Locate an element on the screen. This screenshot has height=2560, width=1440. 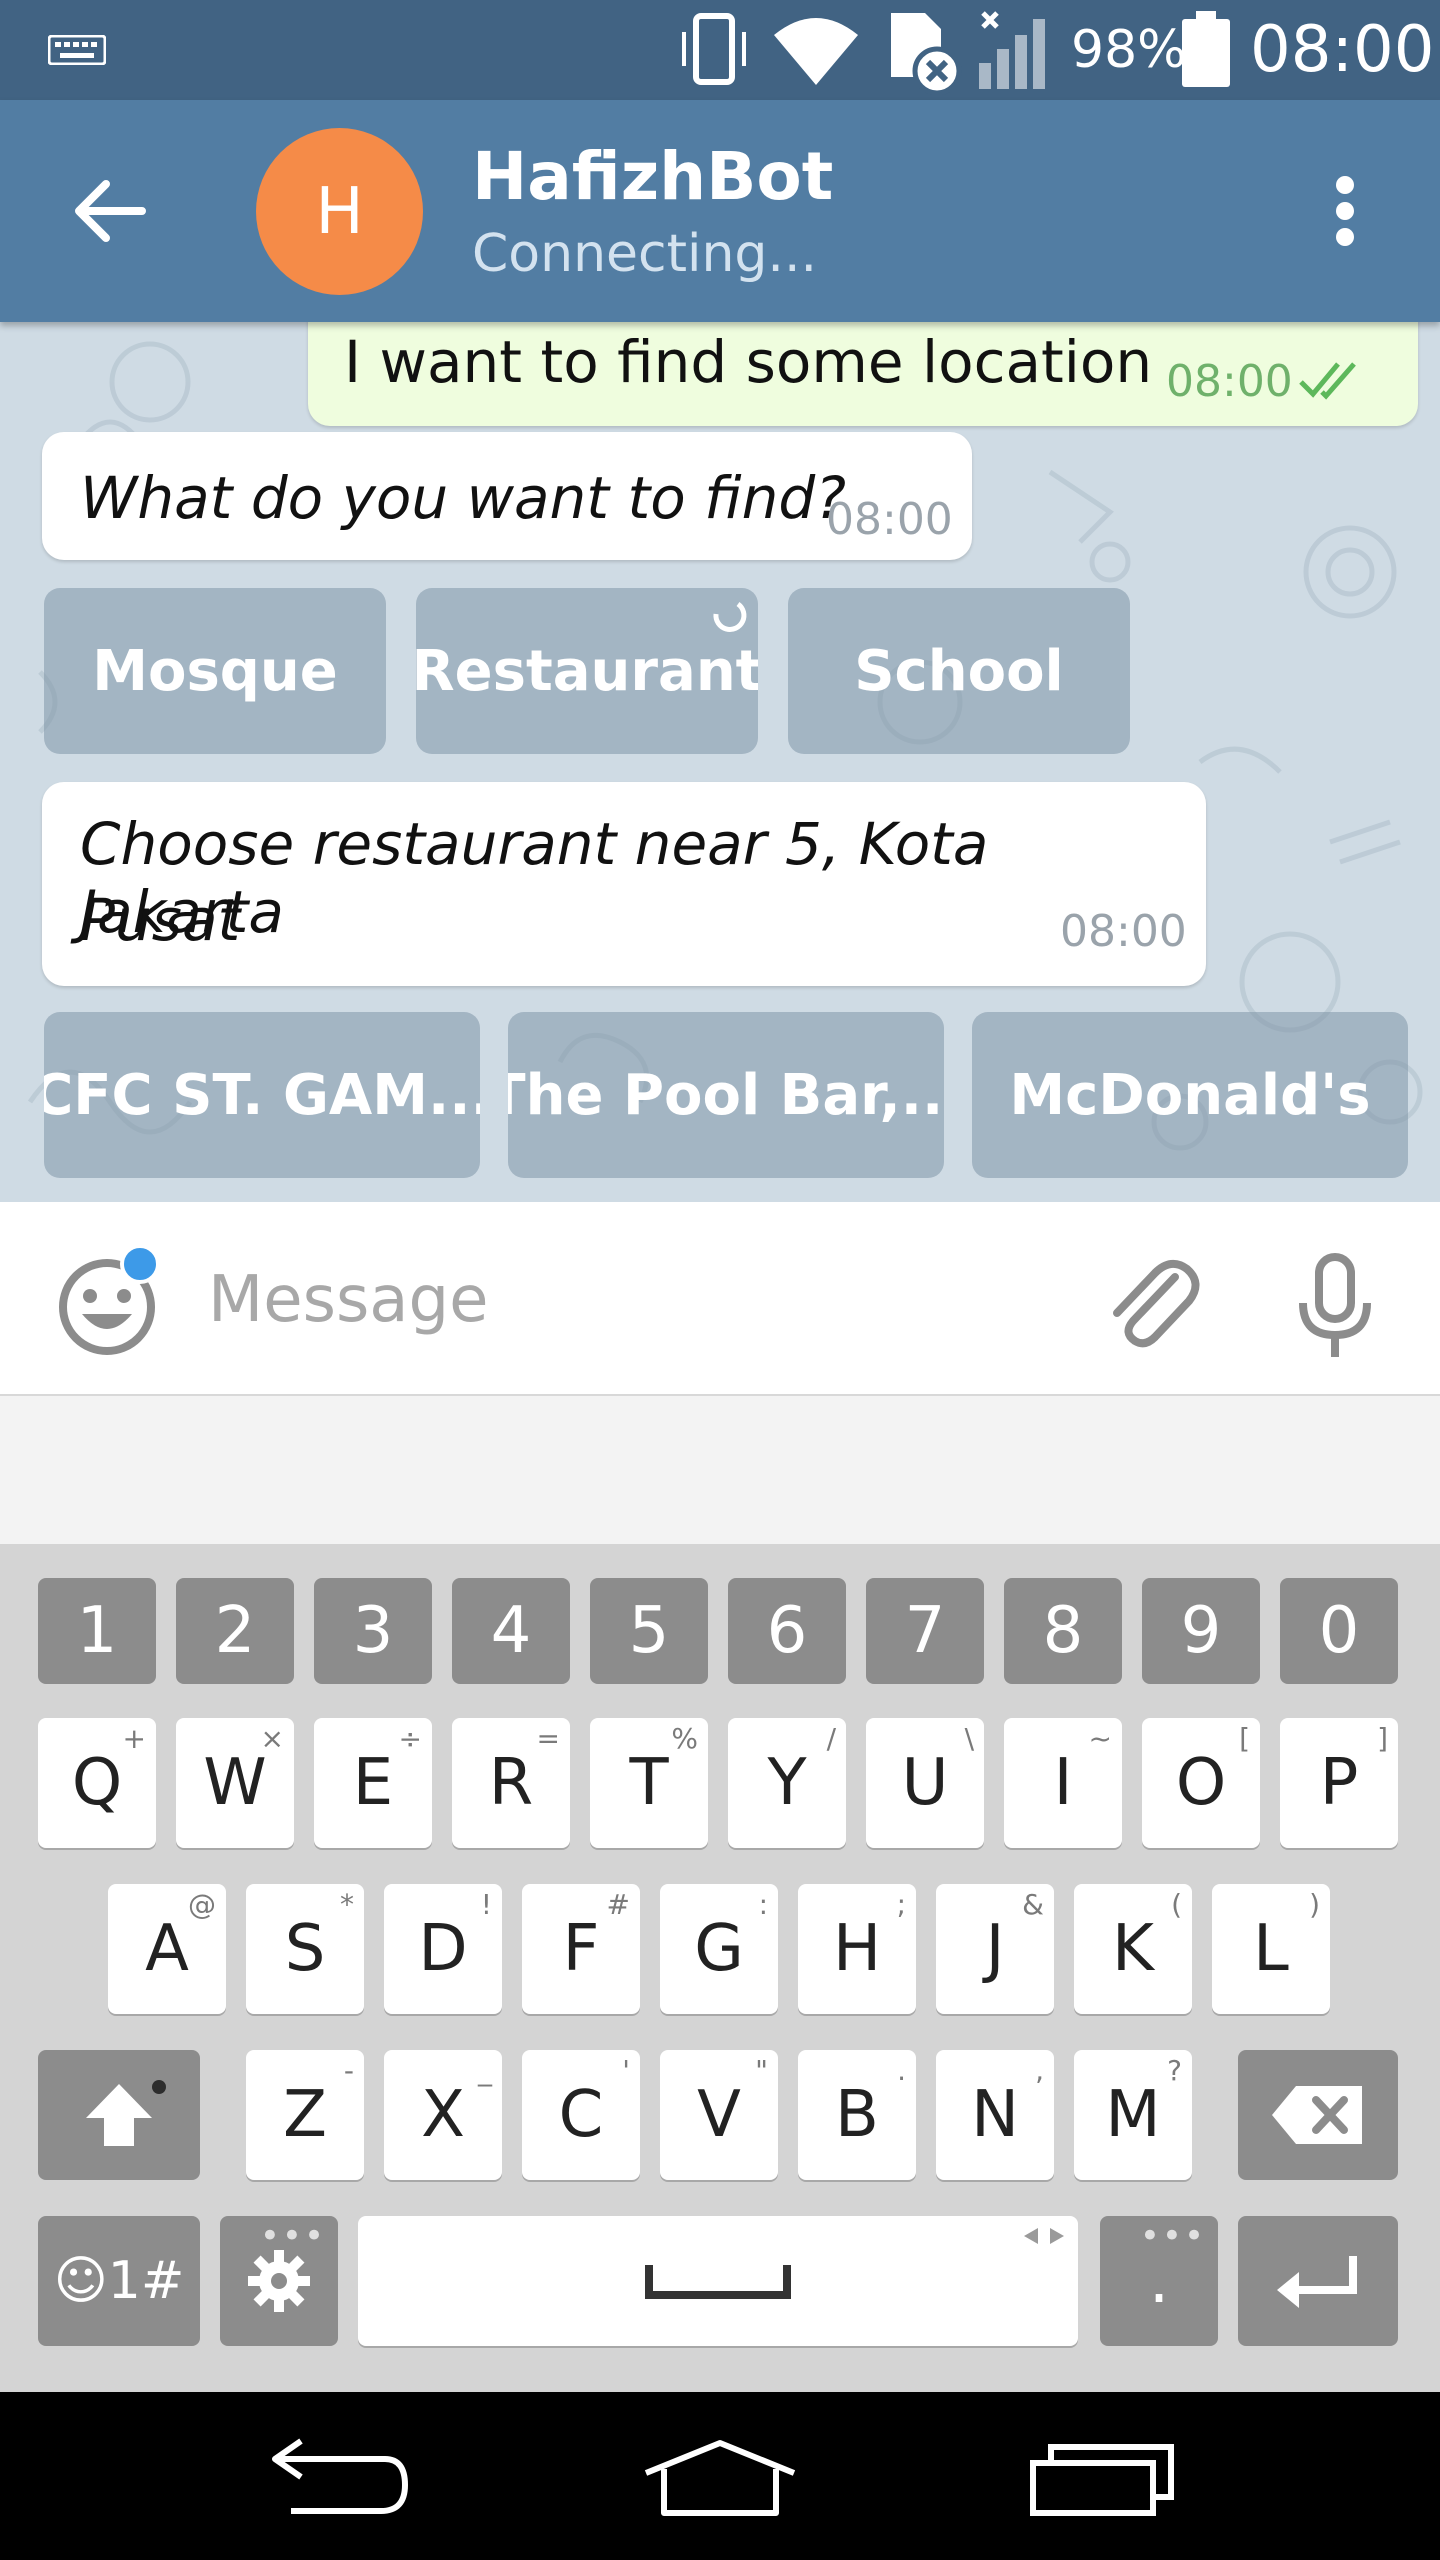
space-bar-icon is located at coordinates (718, 2282).